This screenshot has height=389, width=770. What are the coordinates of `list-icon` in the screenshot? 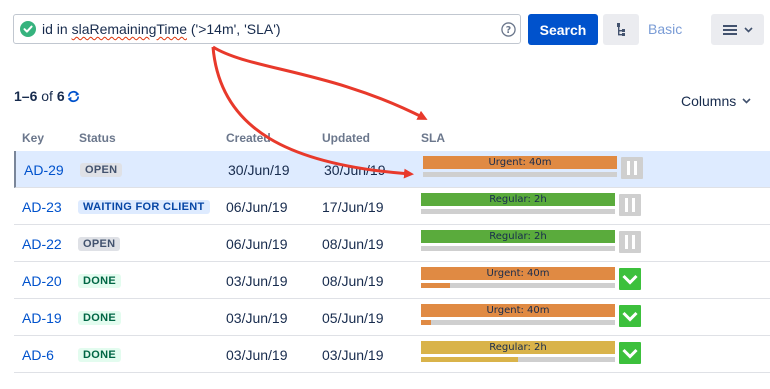 It's located at (729, 29).